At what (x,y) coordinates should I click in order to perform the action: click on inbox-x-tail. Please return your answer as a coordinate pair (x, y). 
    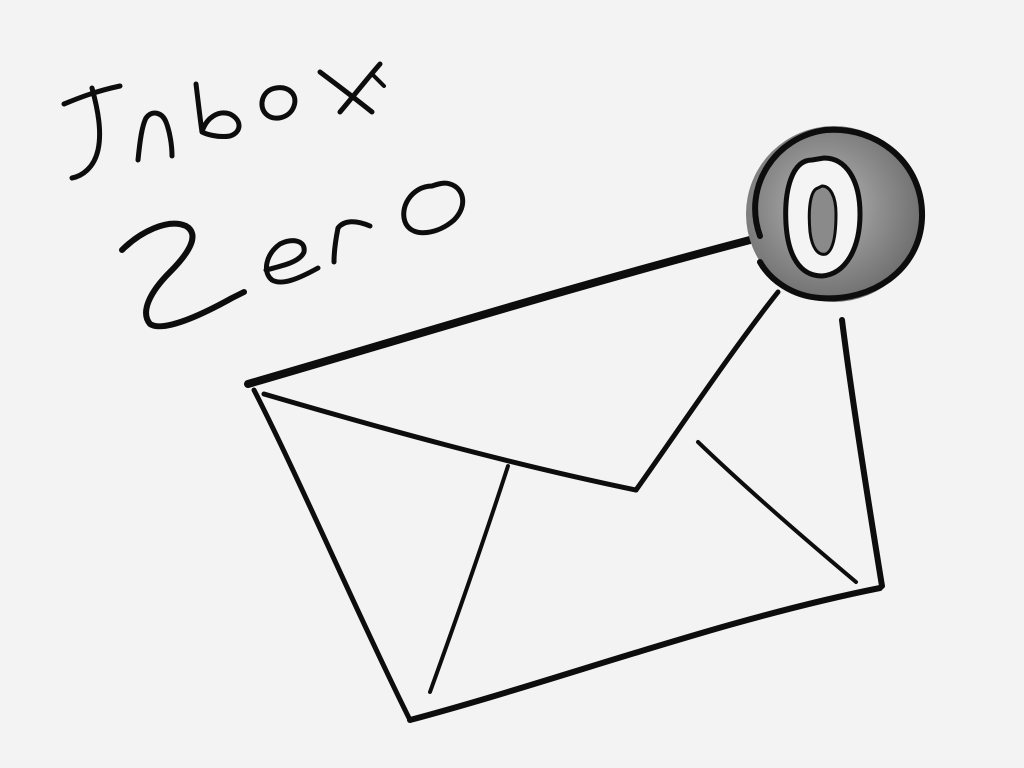
    Looking at the image, I should click on (378, 80).